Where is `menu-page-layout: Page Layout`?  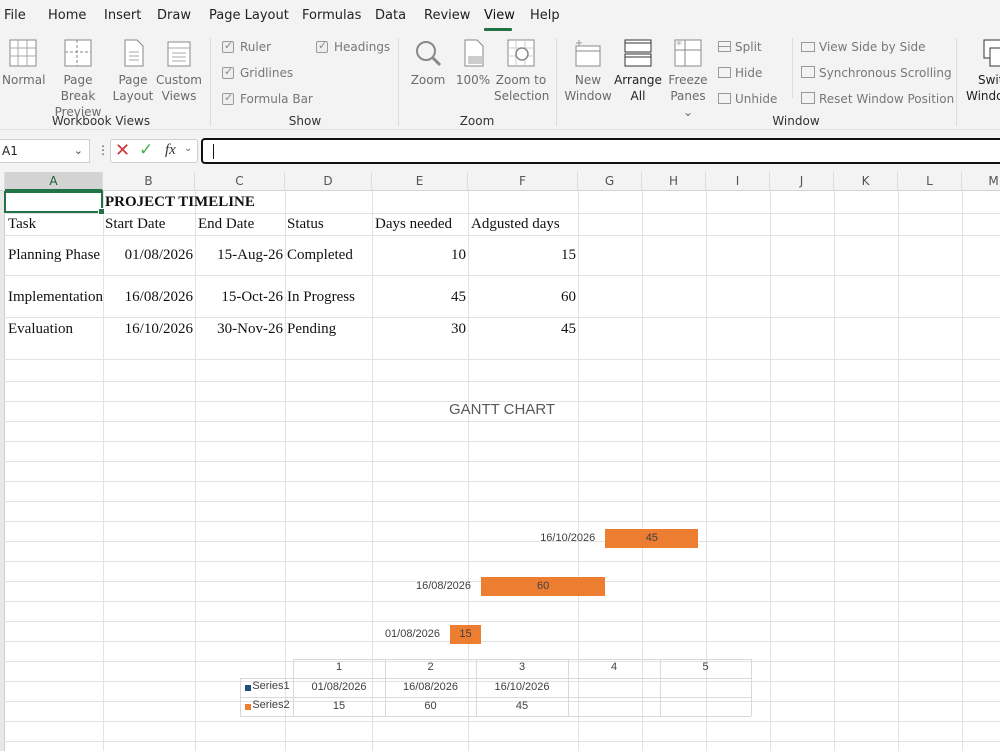 menu-page-layout: Page Layout is located at coordinates (249, 15).